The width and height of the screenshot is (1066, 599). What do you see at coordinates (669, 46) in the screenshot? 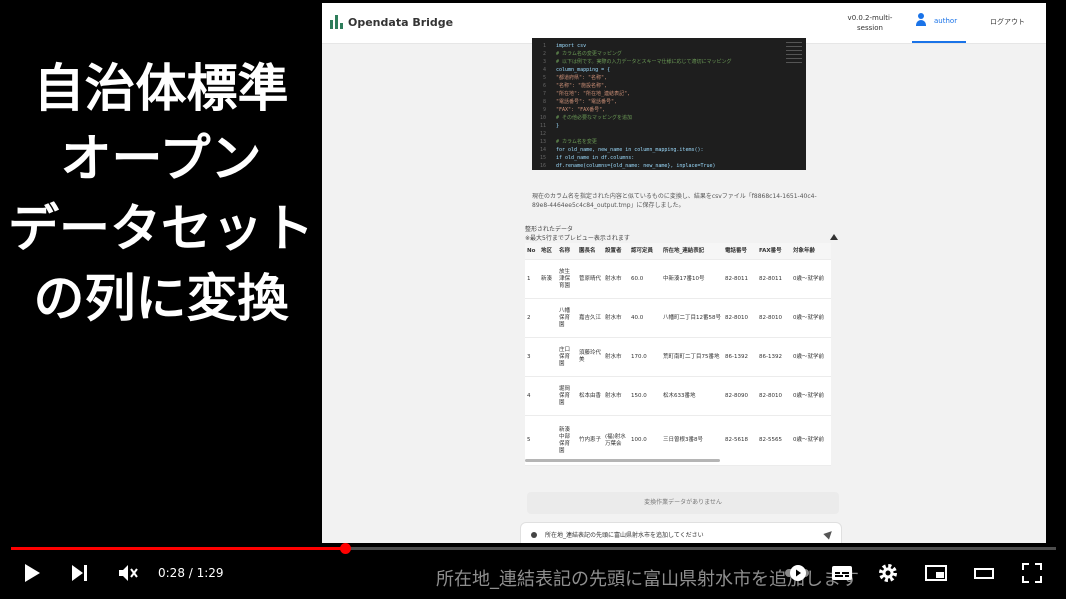
I see `code-line: 1 import csv` at bounding box center [669, 46].